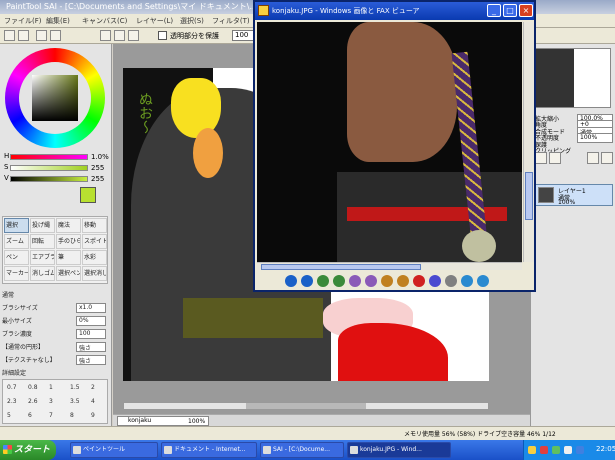 This screenshot has width=615, height=460. What do you see at coordinates (55, 334) in the screenshot?
I see `brush-property-row: ブラシ濃度 100` at bounding box center [55, 334].